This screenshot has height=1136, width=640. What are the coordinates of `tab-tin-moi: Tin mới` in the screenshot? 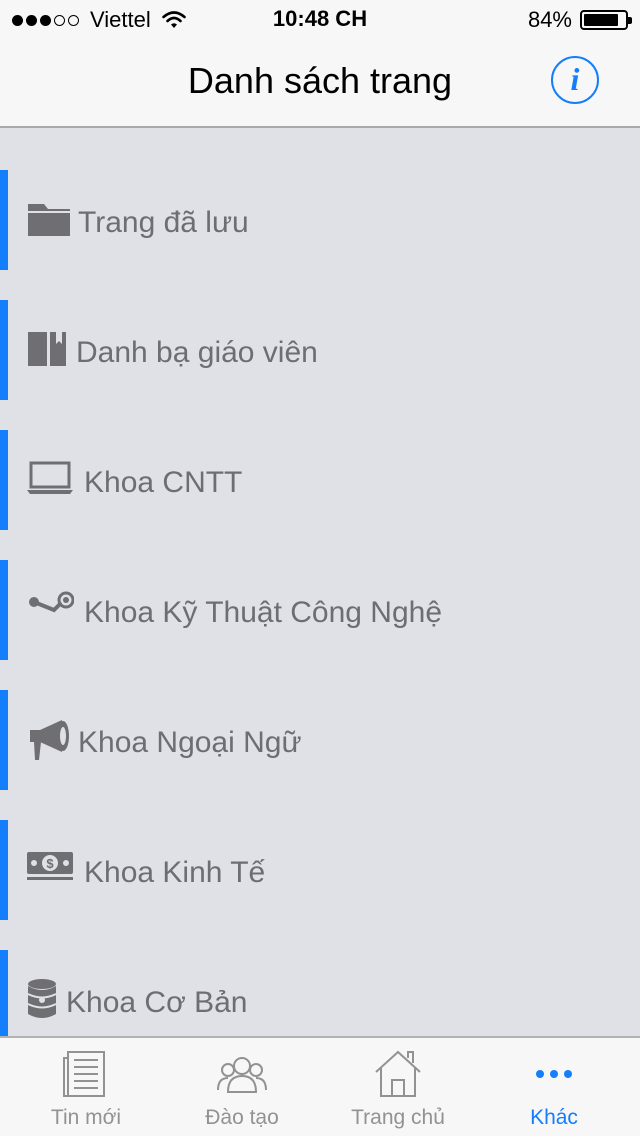 It's located at (86, 1087).